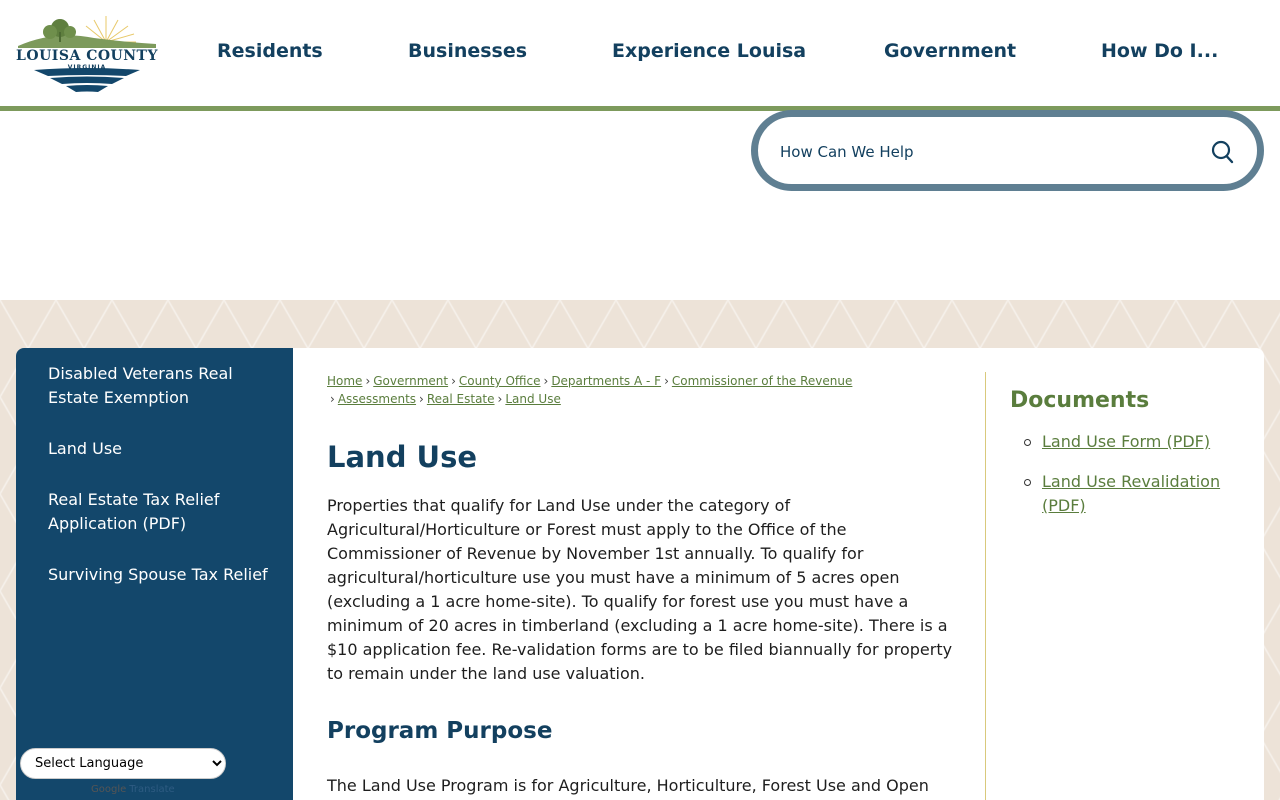  I want to click on breadcrumb-departments: Departments A - F, so click(606, 381).